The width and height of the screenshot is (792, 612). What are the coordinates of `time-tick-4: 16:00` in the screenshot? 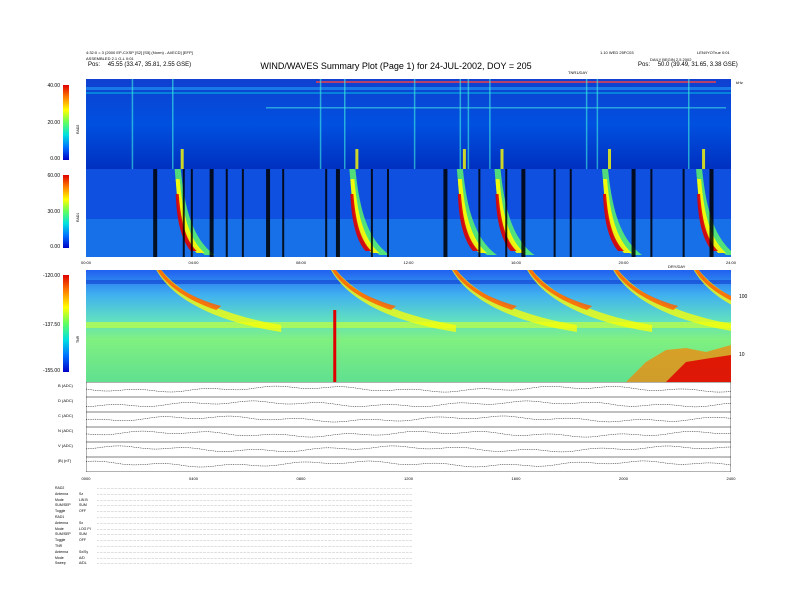 It's located at (516, 262).